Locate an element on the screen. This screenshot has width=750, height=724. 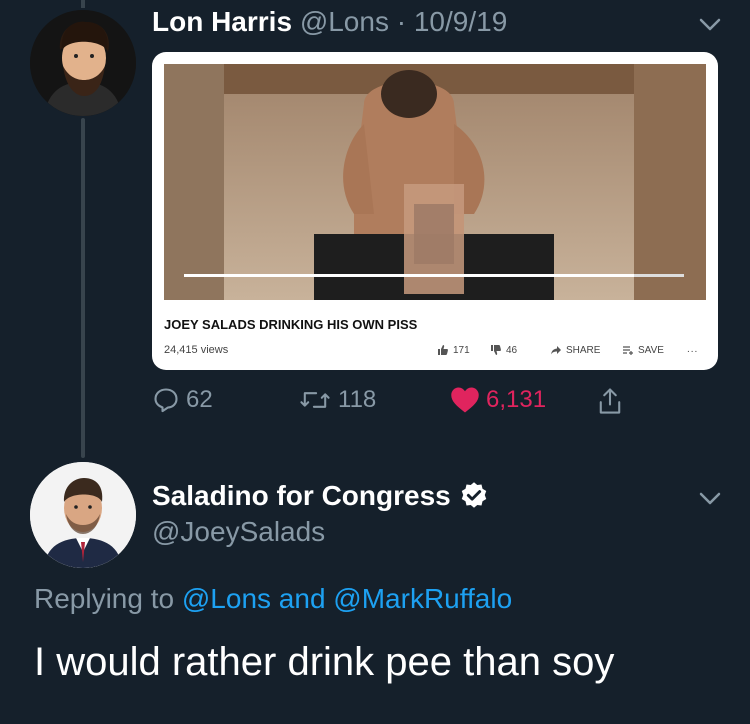
like-button: 6,131 is located at coordinates (498, 400).